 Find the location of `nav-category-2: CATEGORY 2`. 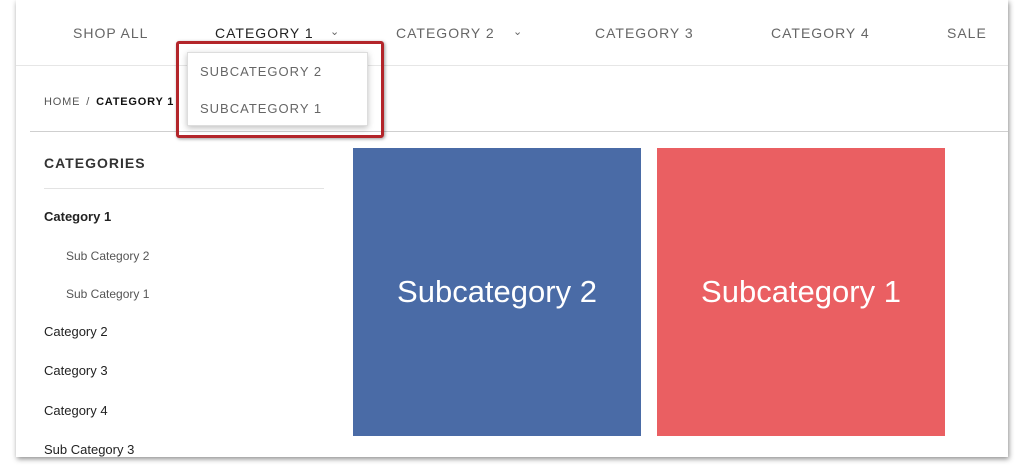

nav-category-2: CATEGORY 2 is located at coordinates (445, 33).